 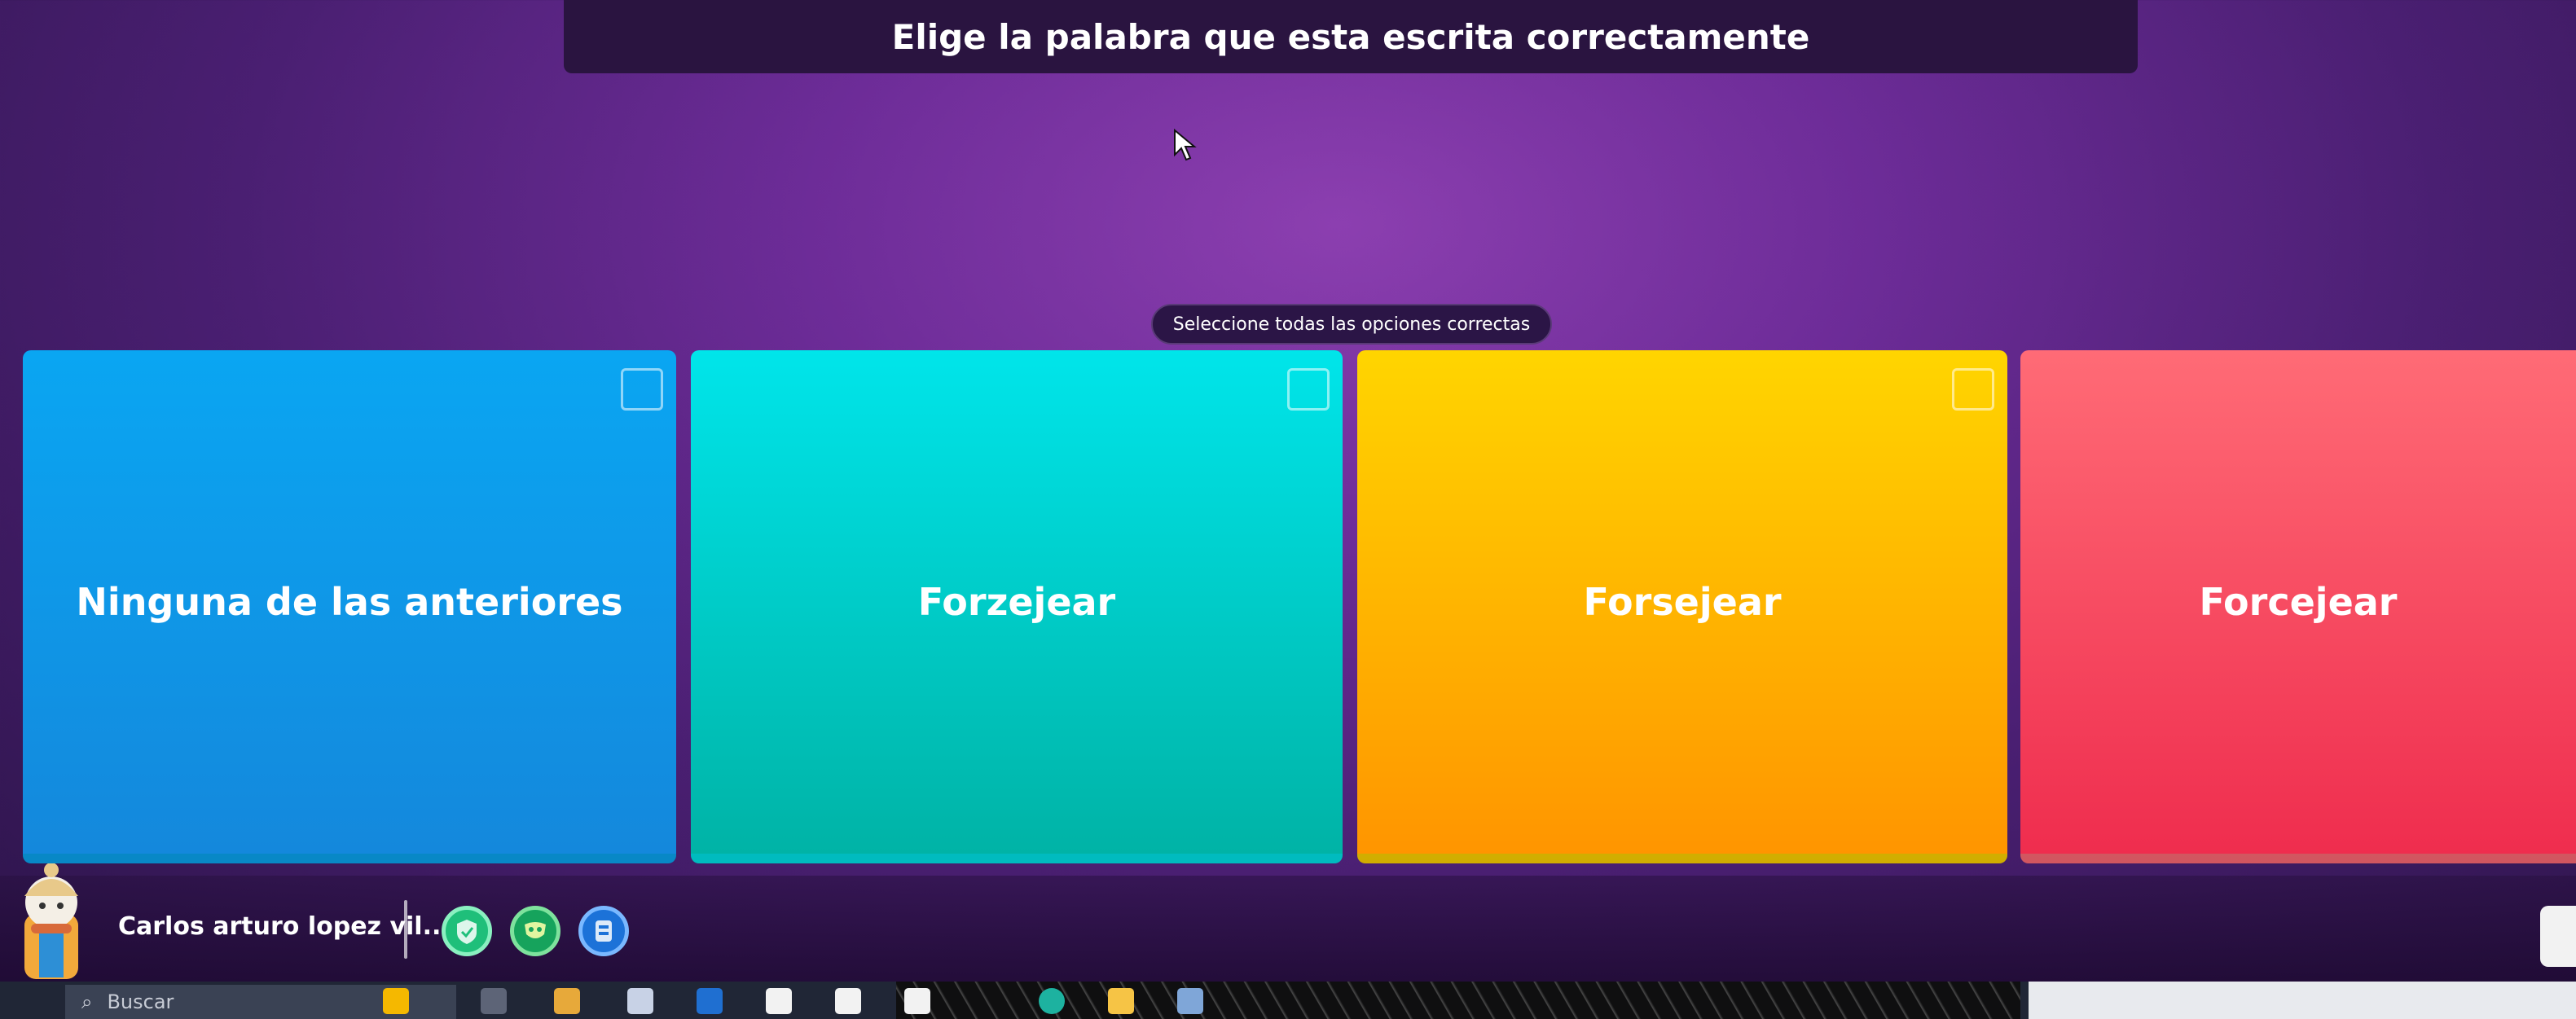 I want to click on instruction-pill: Seleccione todas las opciones correctas, so click(x=1351, y=324).